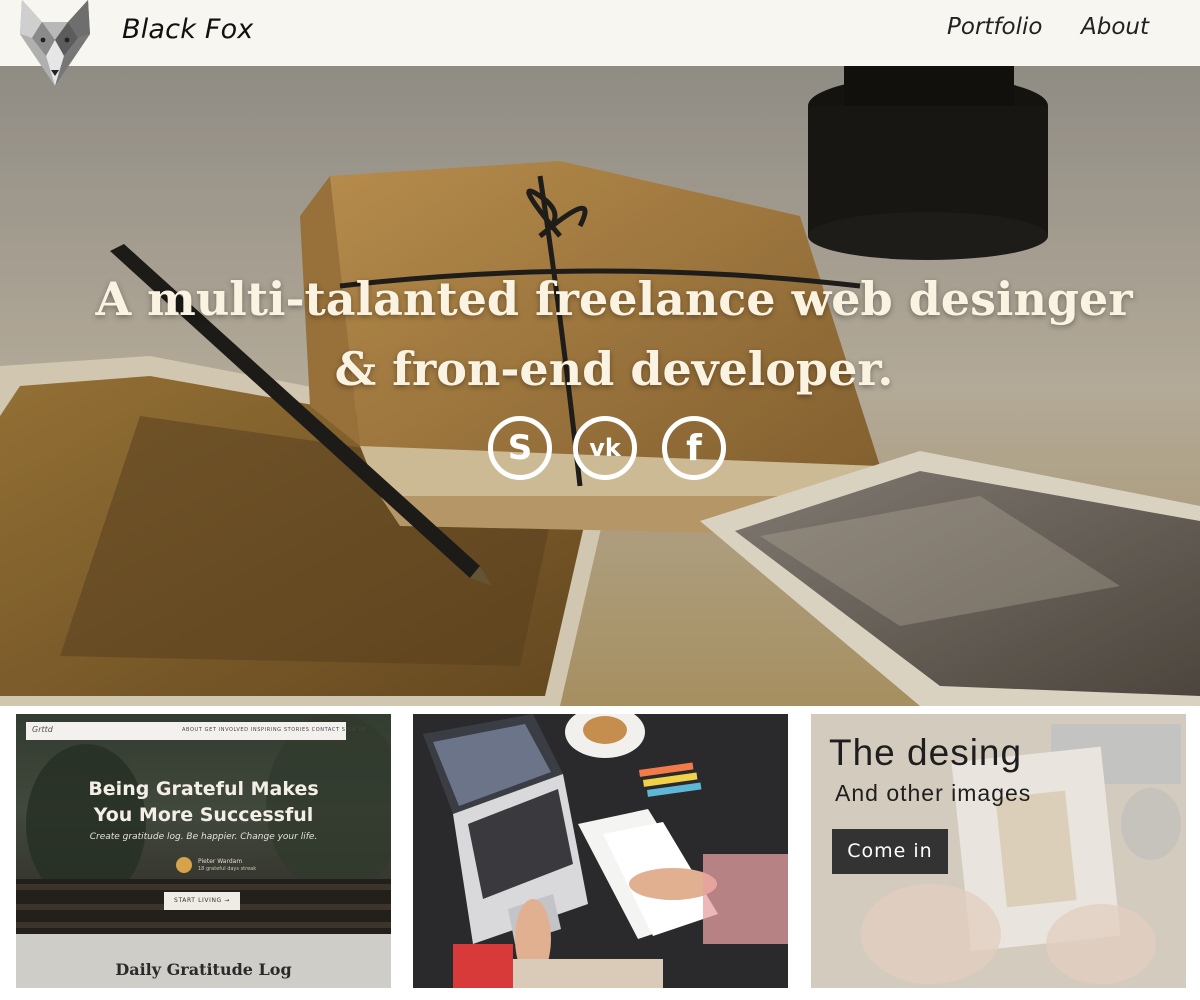 The image size is (1200, 1000). I want to click on mini-brand: Grttd, so click(42, 729).